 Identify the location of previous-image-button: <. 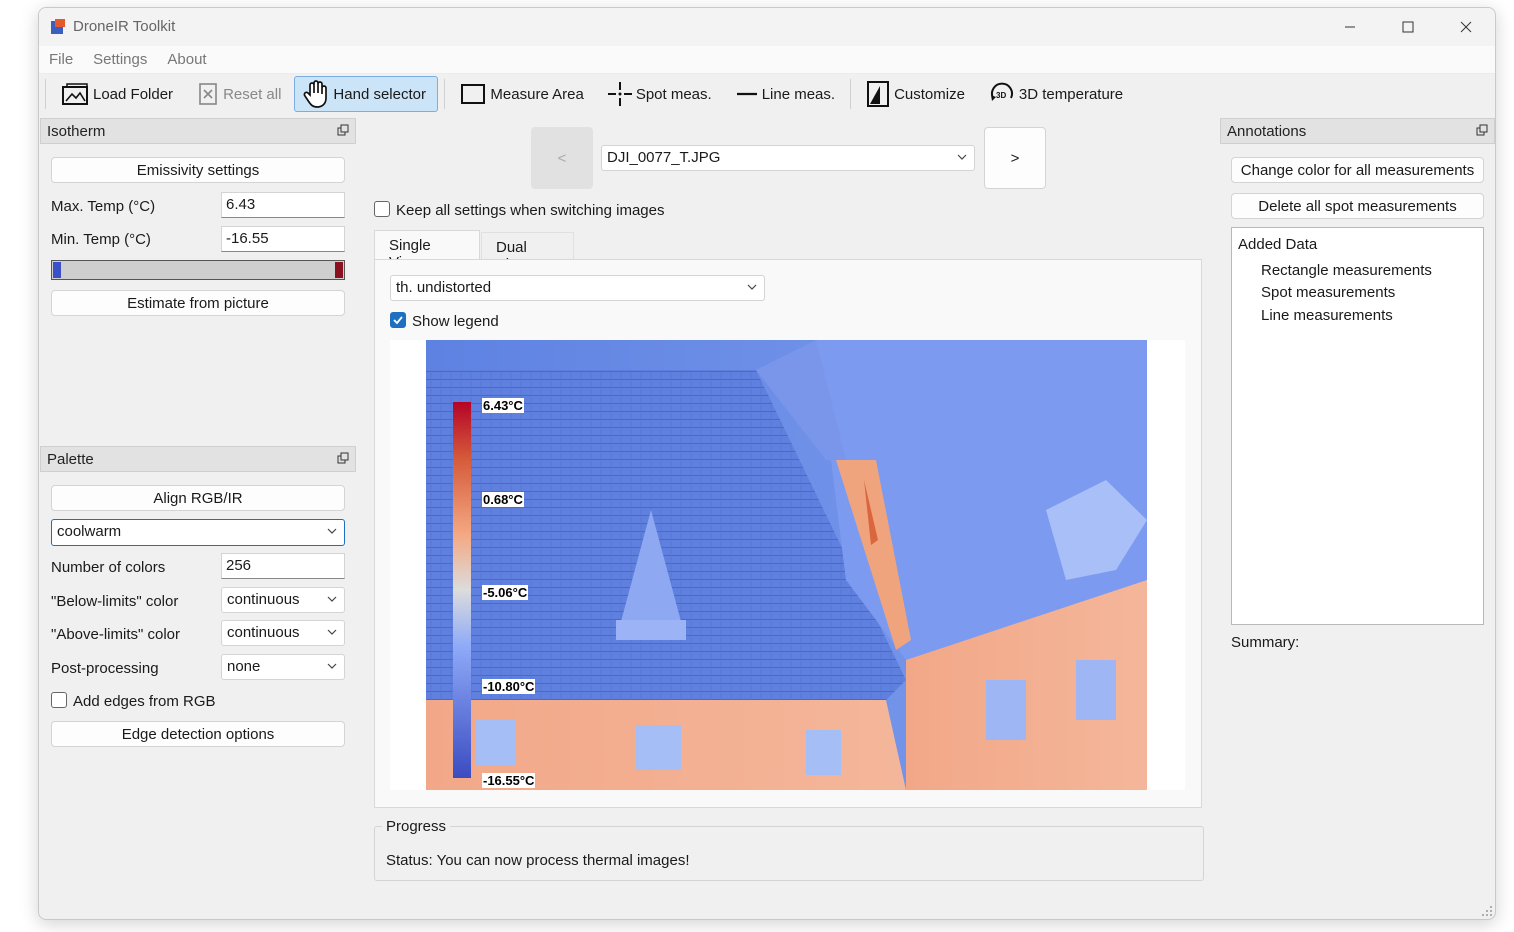
(562, 158).